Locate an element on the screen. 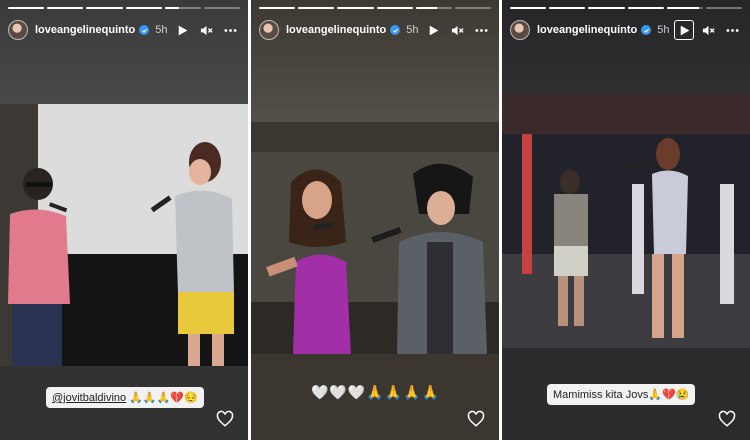 The image size is (750, 440). story-caption: Mamimiss kita Jovs🙏💔😢 is located at coordinates (621, 394).